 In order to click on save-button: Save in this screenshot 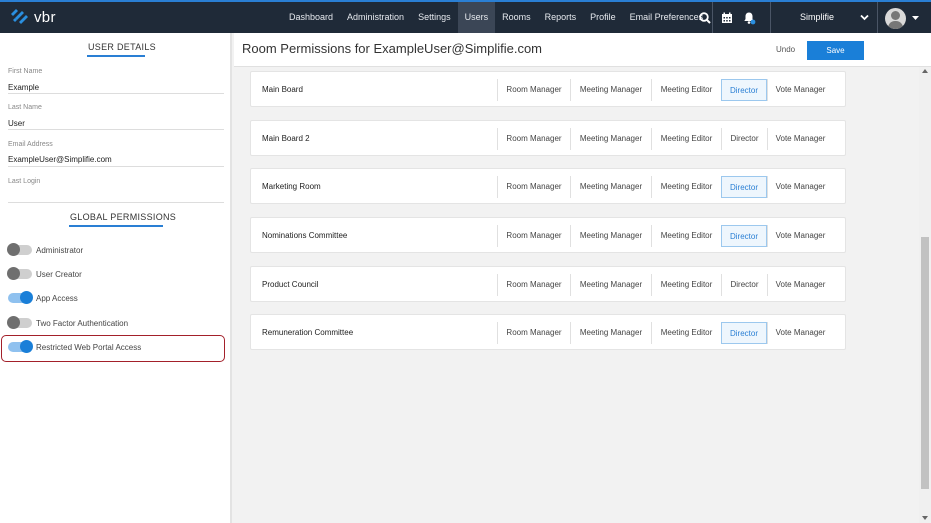, I will do `click(835, 50)`.